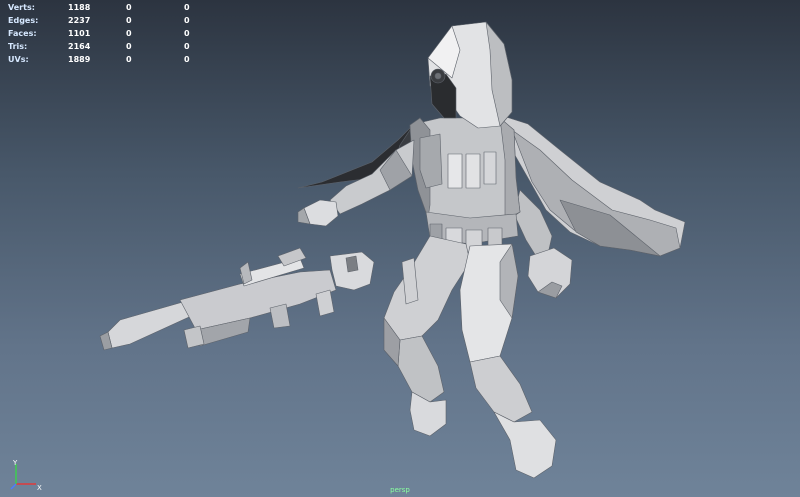 The height and width of the screenshot is (497, 800). I want to click on camera-name-label: persp, so click(400, 490).